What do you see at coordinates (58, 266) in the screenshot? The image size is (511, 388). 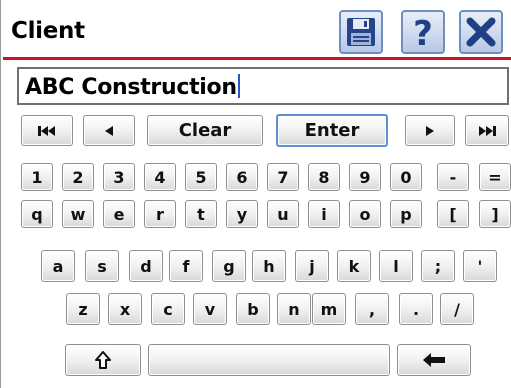 I see `key-a: a` at bounding box center [58, 266].